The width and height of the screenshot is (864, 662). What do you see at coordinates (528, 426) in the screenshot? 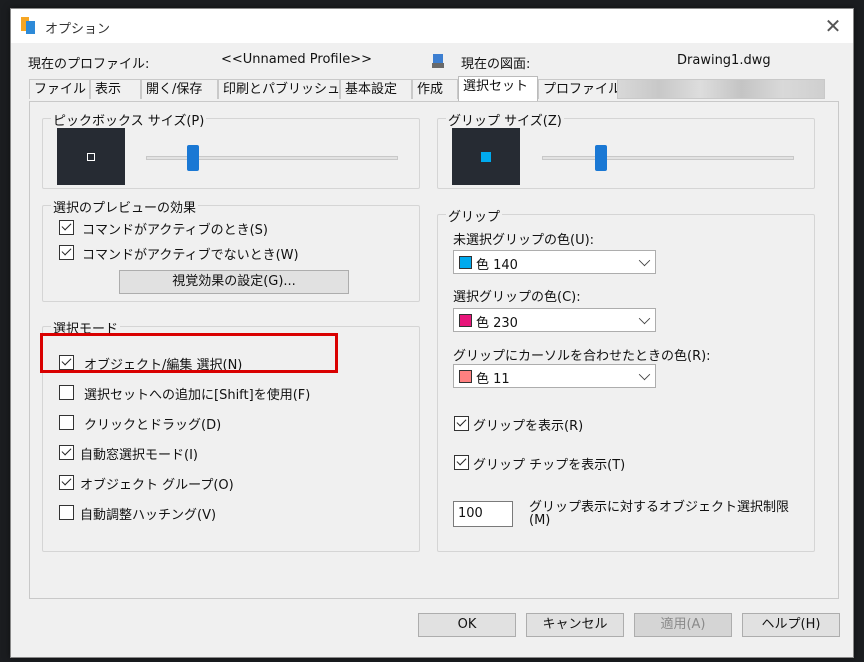
I see `checkbox-label: グリップを表示(R)` at bounding box center [528, 426].